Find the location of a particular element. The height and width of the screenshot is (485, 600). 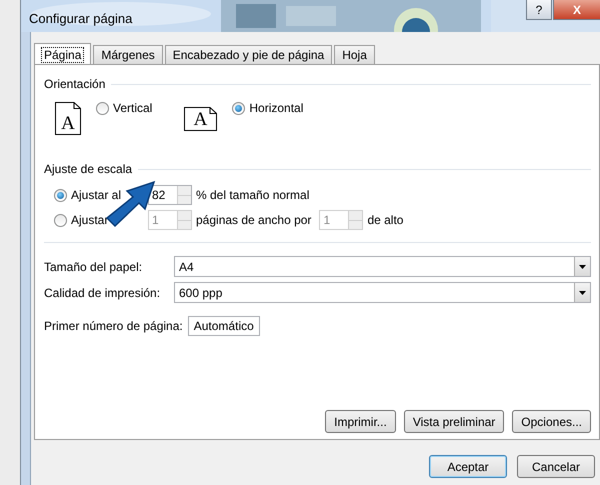

window-title: Configurar página is located at coordinates (80, 19).